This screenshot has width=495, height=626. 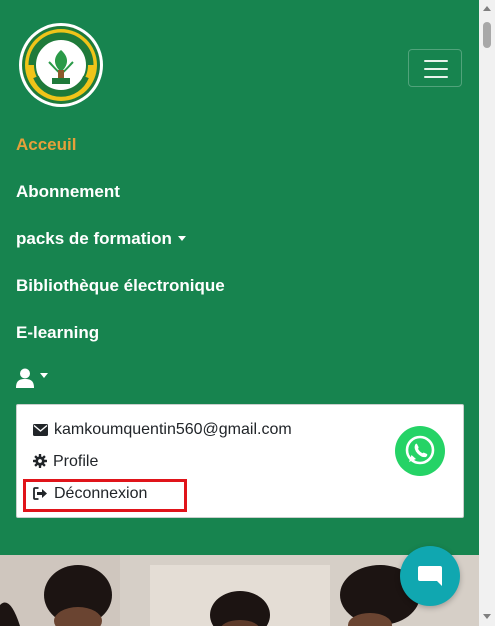 I want to click on profile-link: Profile, so click(x=65, y=462).